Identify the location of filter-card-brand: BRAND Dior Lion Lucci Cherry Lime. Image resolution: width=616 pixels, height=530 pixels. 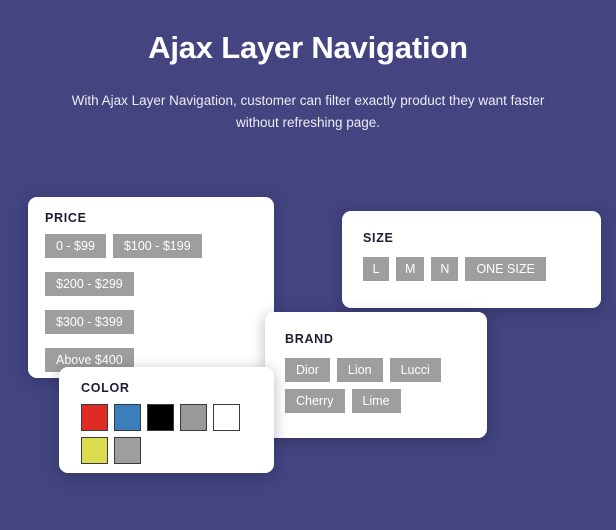
(376, 375).